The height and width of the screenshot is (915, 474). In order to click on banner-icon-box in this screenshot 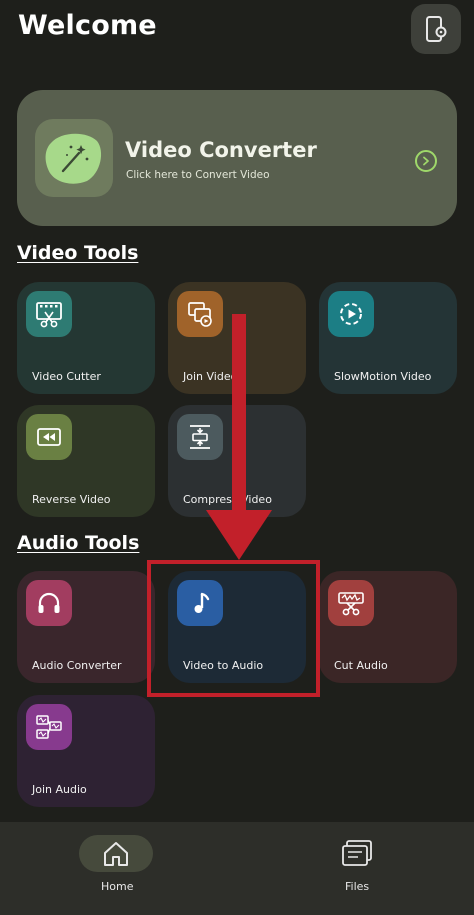, I will do `click(74, 158)`.